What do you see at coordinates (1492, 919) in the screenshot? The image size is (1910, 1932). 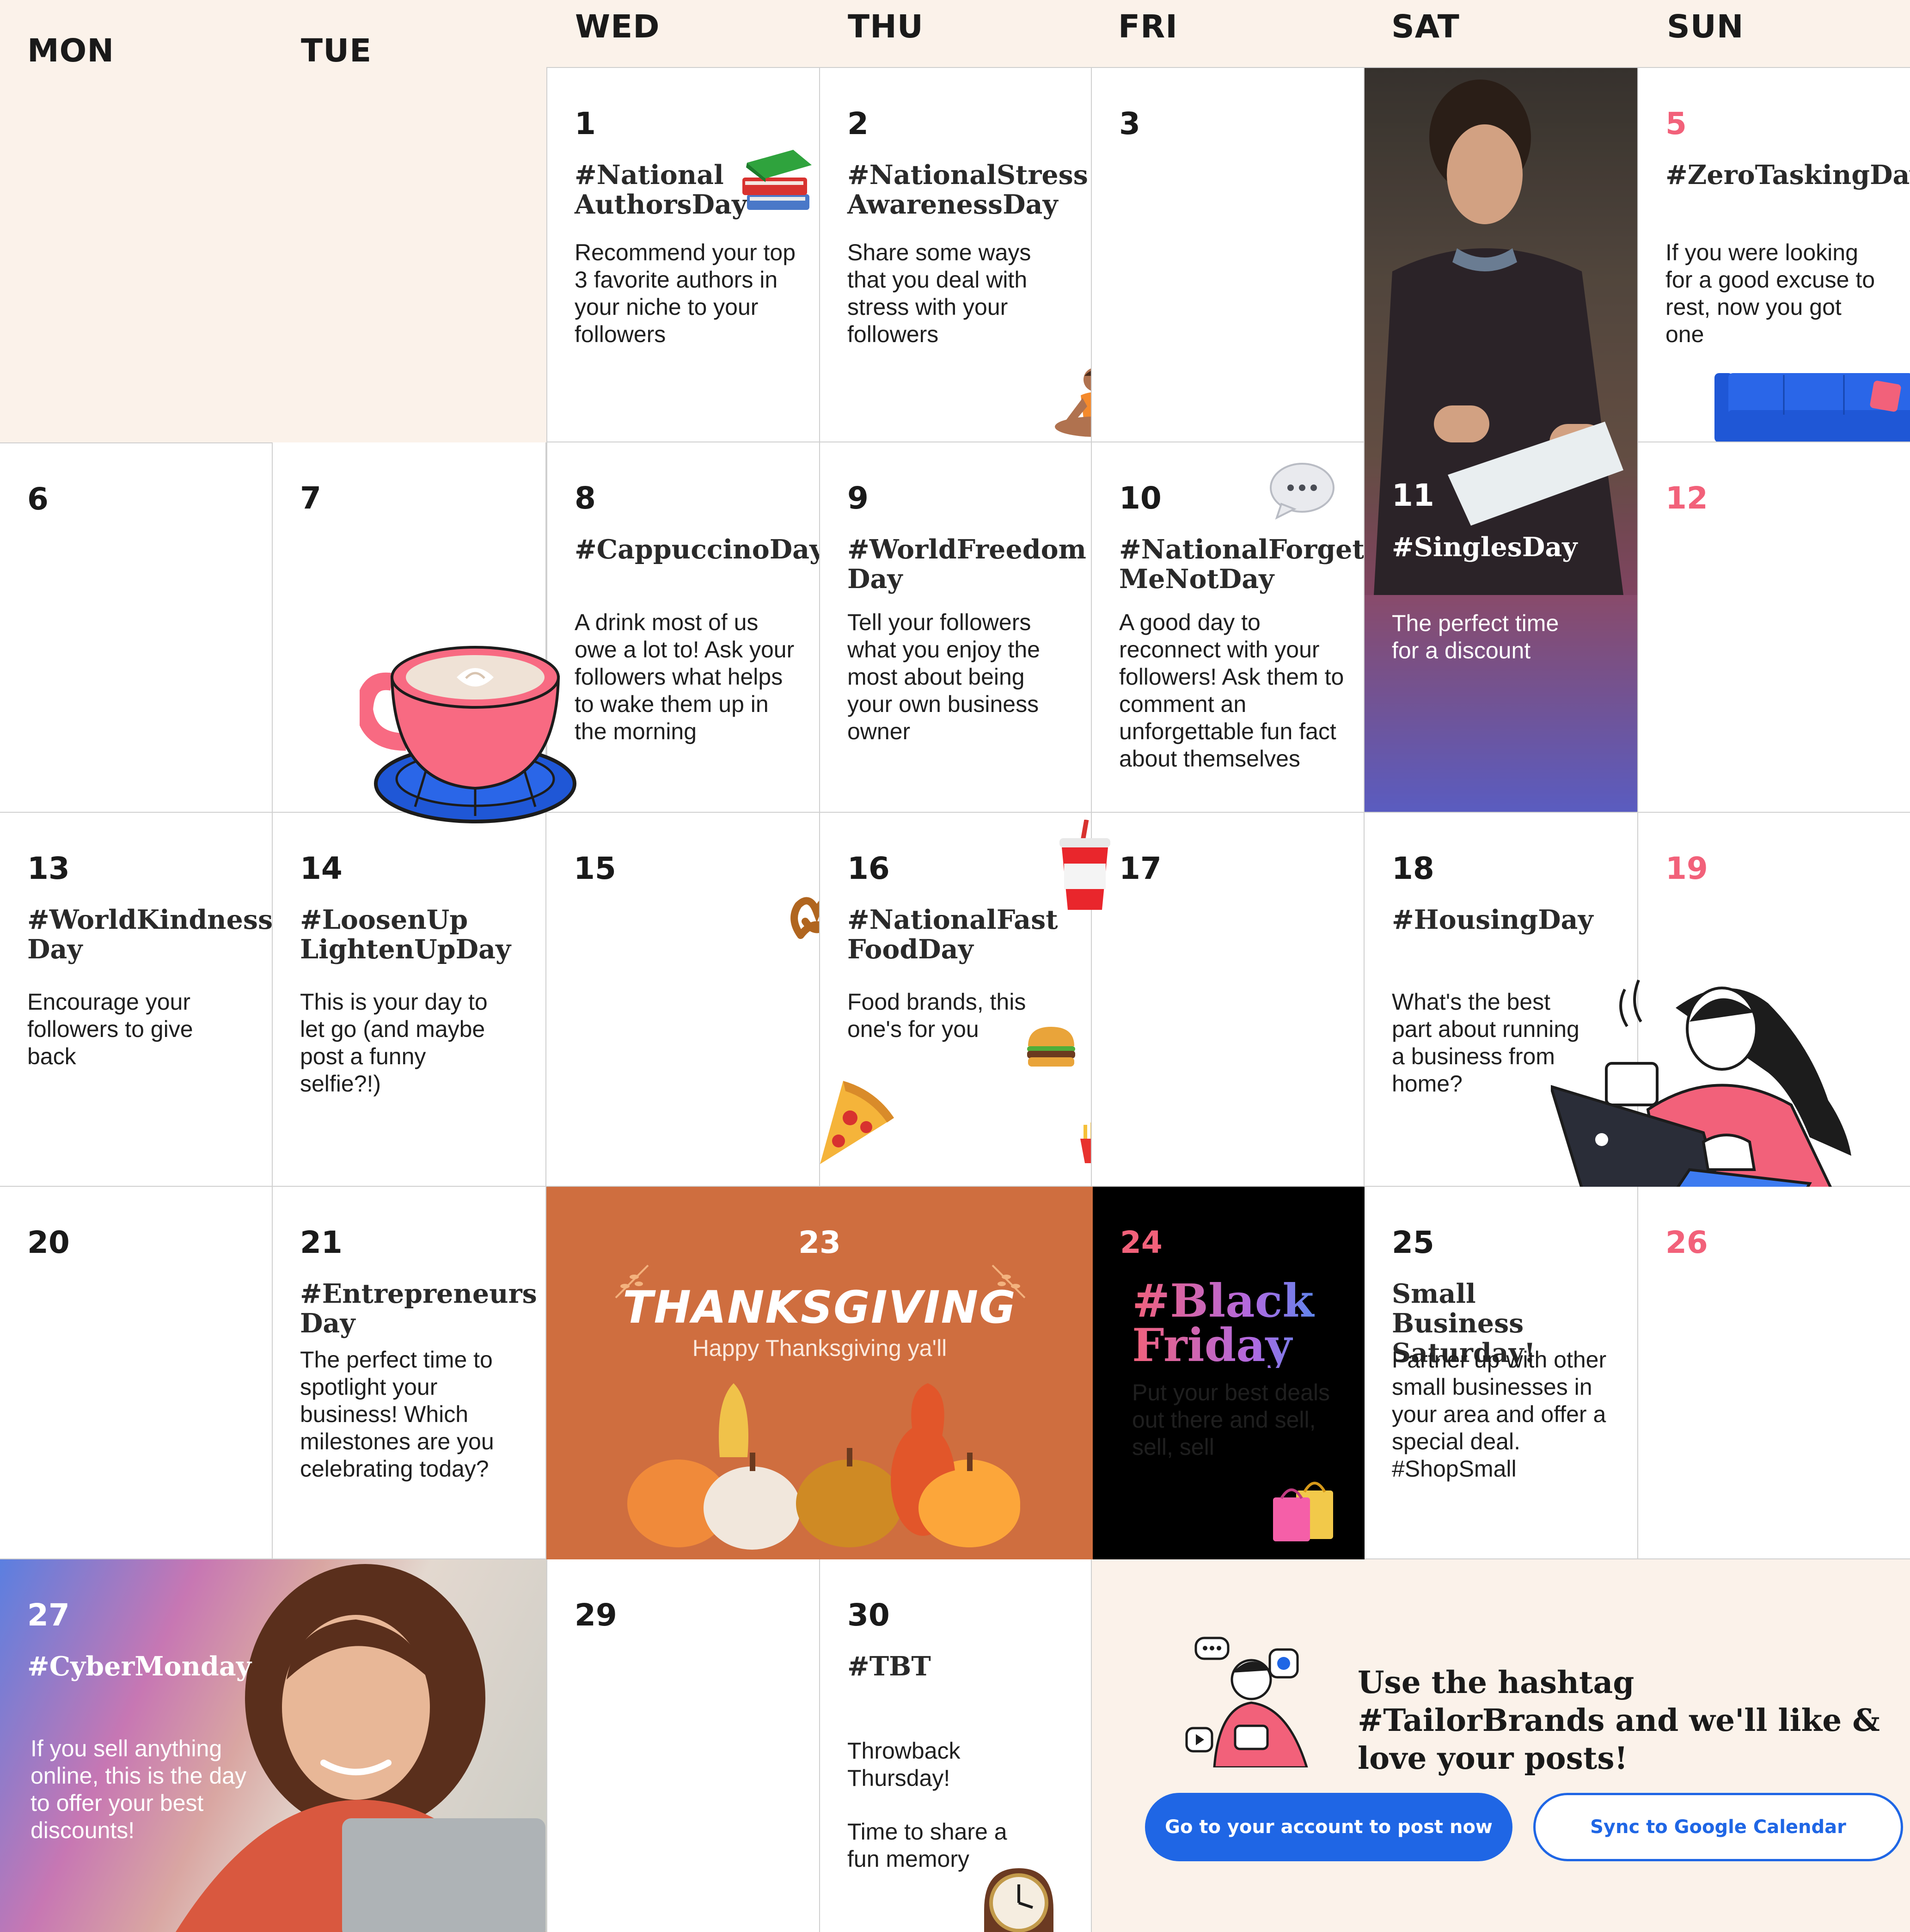 I see `hashtag: #HousingDay` at bounding box center [1492, 919].